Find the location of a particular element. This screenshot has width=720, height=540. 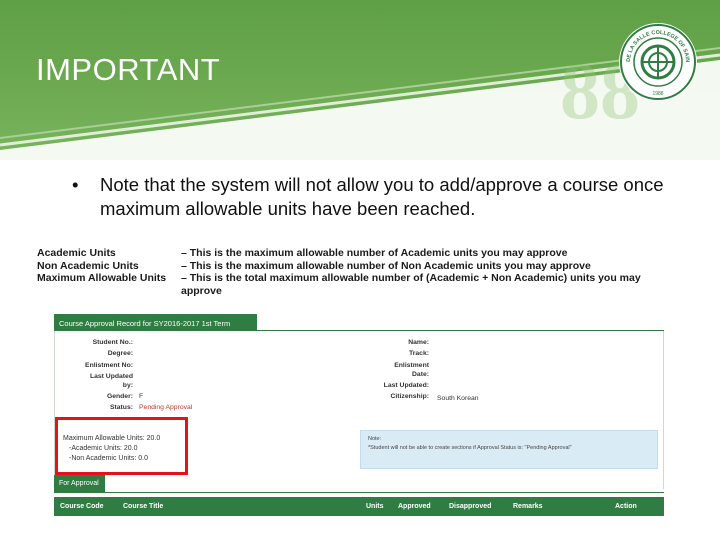

field-value-gender: F is located at coordinates (141, 396).